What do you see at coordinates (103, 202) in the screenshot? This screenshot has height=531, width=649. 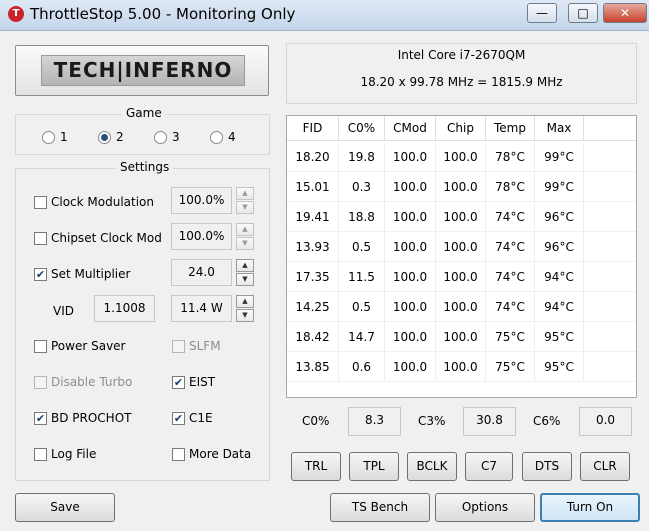 I see `clock-modulation-label: Clock Modulation` at bounding box center [103, 202].